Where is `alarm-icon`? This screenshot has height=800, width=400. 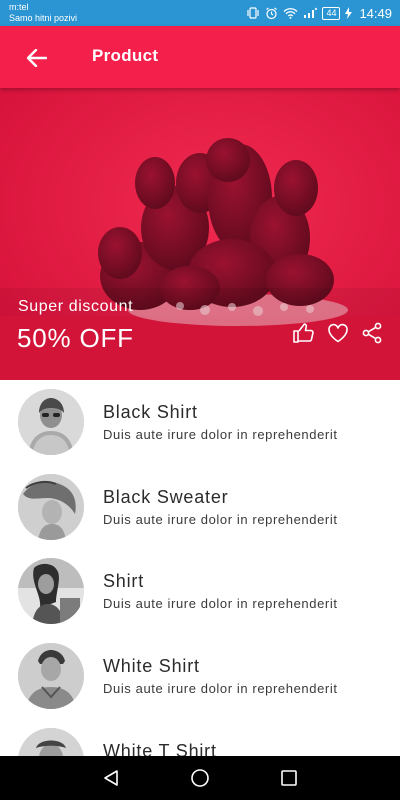
alarm-icon is located at coordinates (271, 13).